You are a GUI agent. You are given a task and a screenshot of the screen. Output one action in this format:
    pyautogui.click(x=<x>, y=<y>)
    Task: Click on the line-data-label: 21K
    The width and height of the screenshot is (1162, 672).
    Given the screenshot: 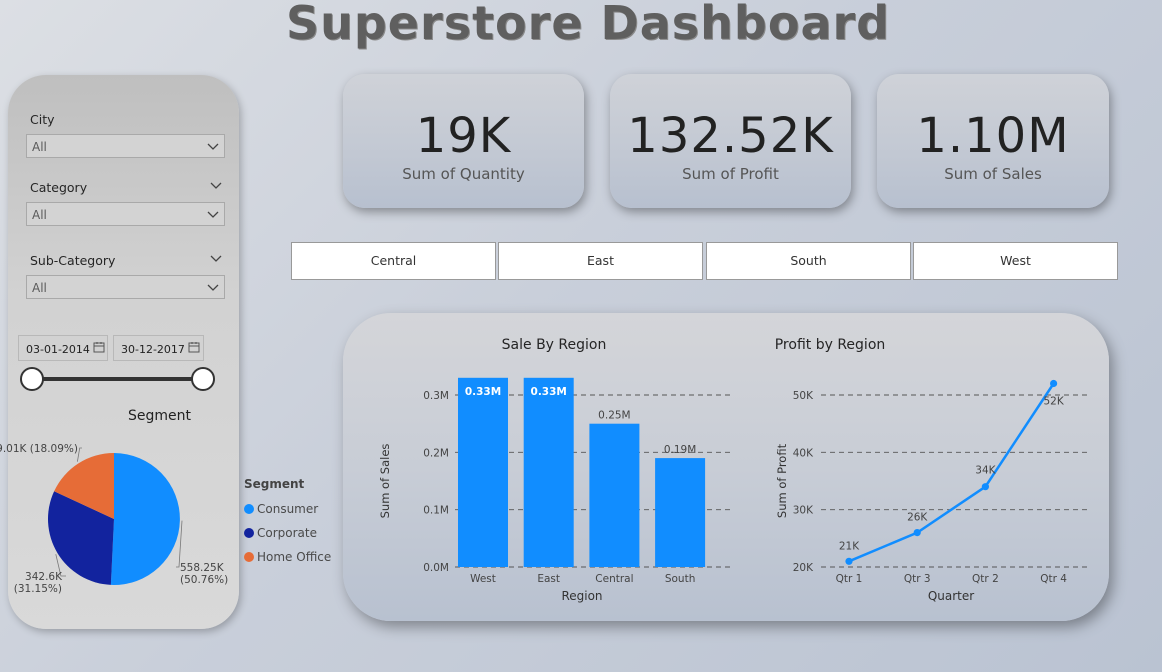 What is the action you would take?
    pyautogui.click(x=849, y=546)
    